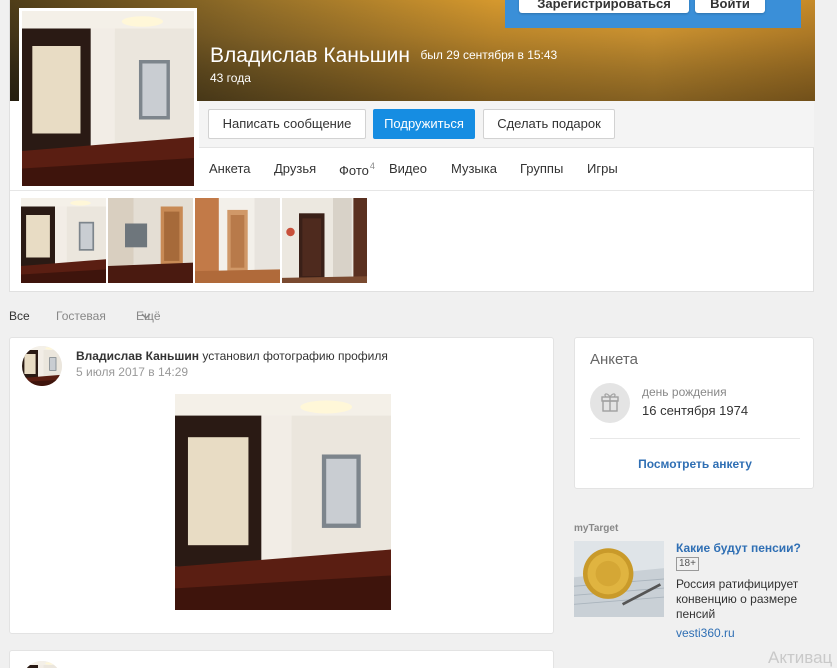 The image size is (837, 668). I want to click on filter-all: Все, so click(19, 316).